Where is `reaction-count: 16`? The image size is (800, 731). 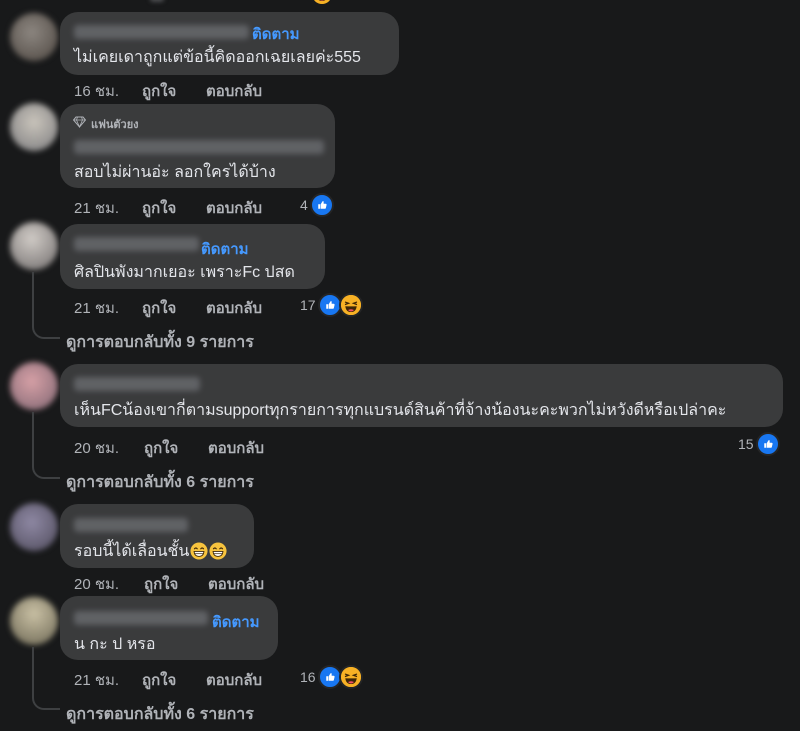
reaction-count: 16 is located at coordinates (308, 677).